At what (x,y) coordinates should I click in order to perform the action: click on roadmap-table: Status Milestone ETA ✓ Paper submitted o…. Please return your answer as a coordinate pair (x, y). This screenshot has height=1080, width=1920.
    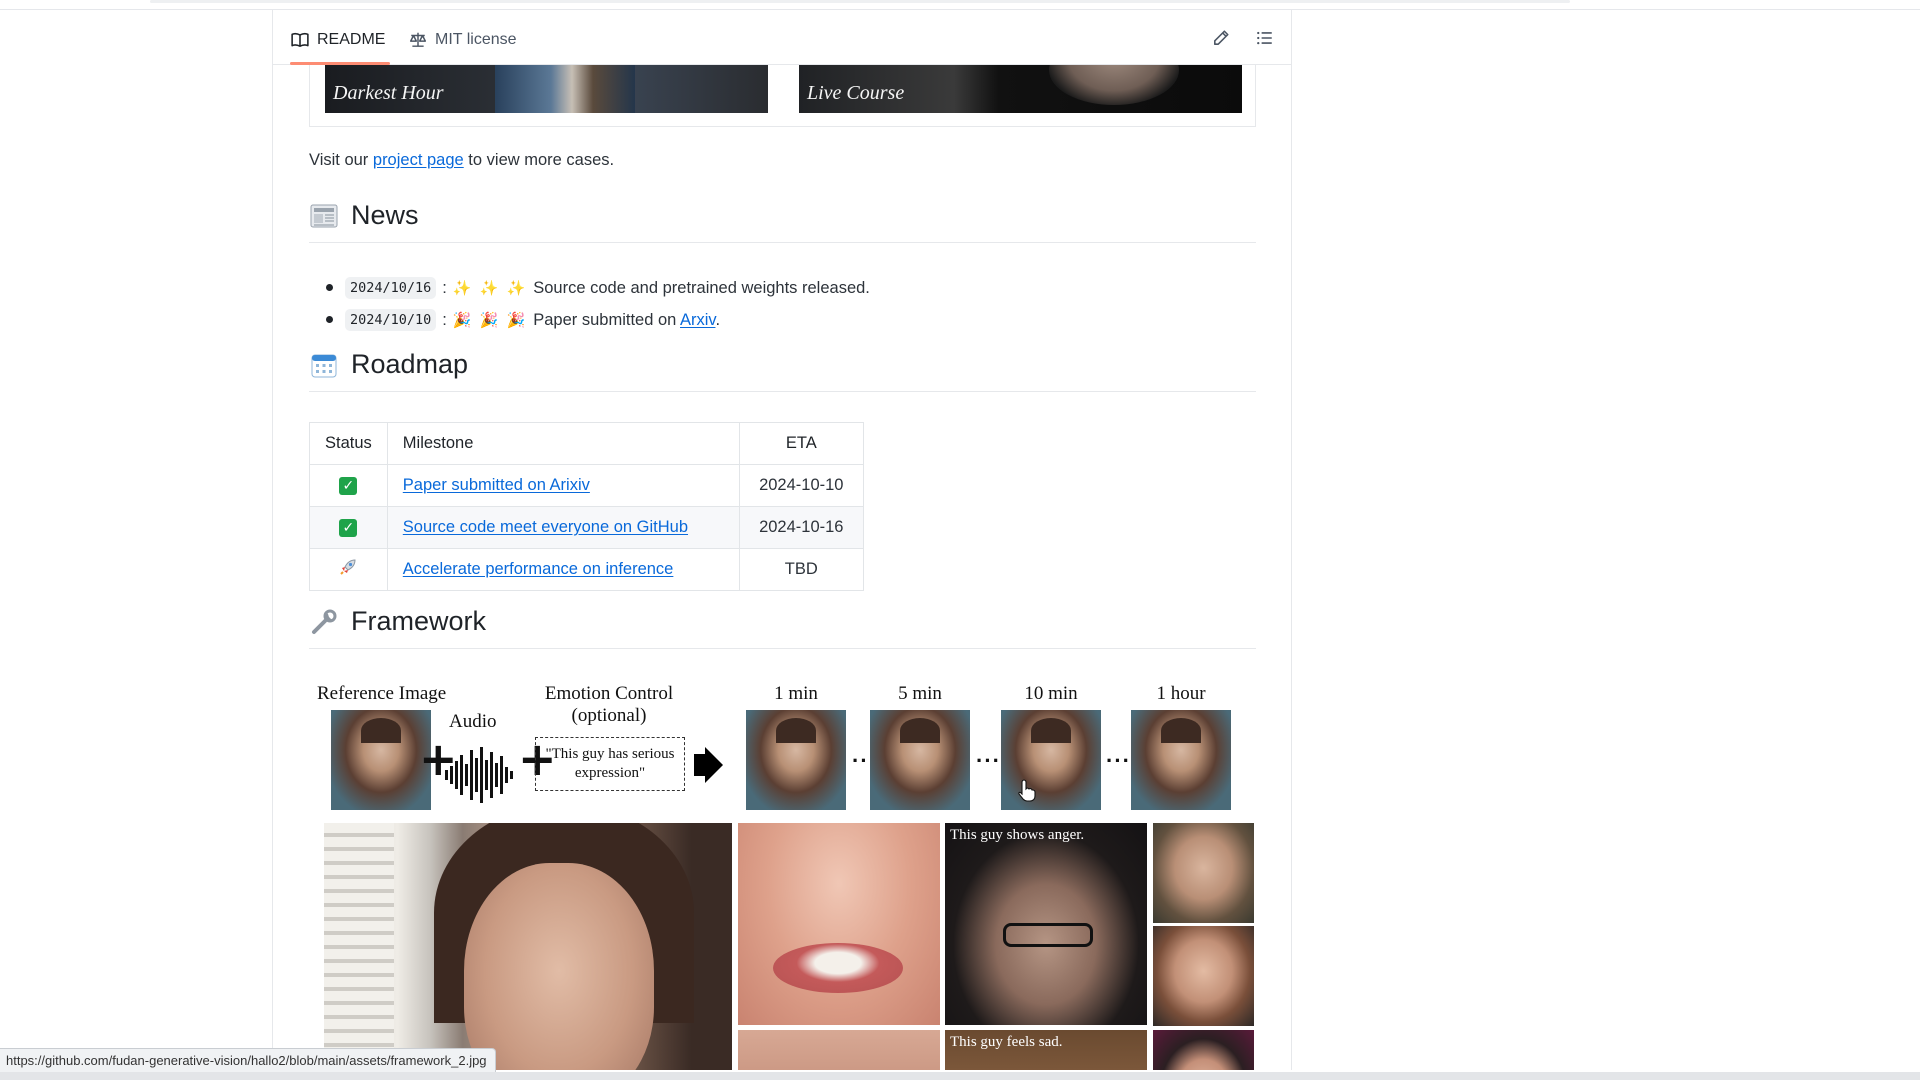
    Looking at the image, I should click on (586, 506).